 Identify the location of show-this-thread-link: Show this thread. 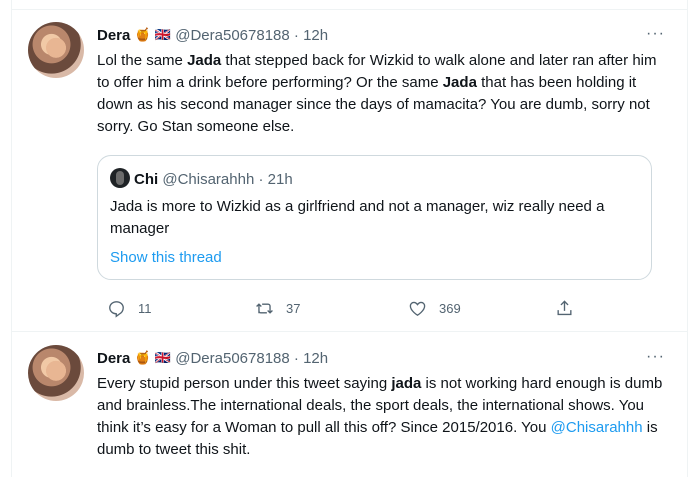
(166, 258).